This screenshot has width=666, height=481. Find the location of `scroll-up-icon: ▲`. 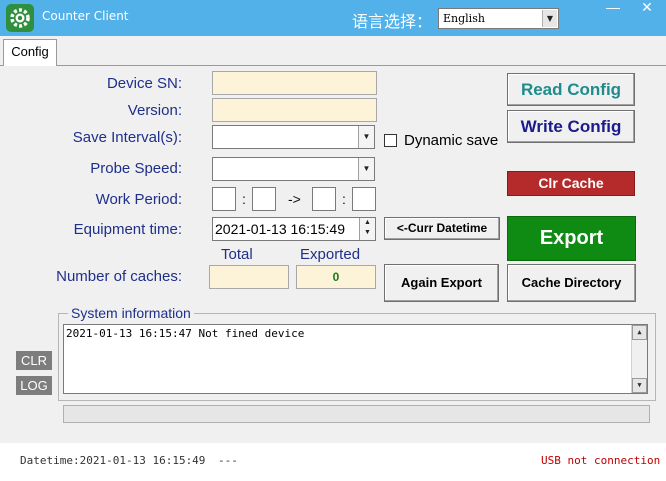

scroll-up-icon: ▲ is located at coordinates (639, 332).